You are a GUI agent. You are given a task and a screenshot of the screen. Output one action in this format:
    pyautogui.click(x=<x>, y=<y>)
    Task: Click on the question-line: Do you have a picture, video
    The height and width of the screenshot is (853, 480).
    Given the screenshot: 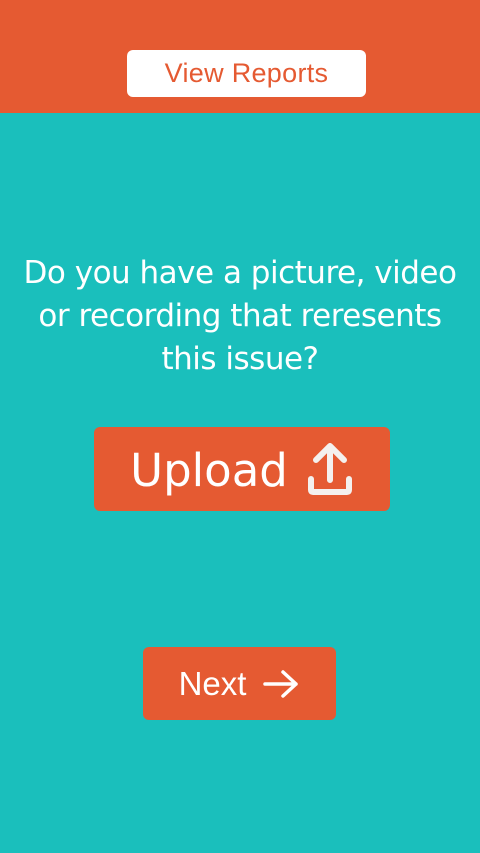 What is the action you would take?
    pyautogui.click(x=240, y=273)
    